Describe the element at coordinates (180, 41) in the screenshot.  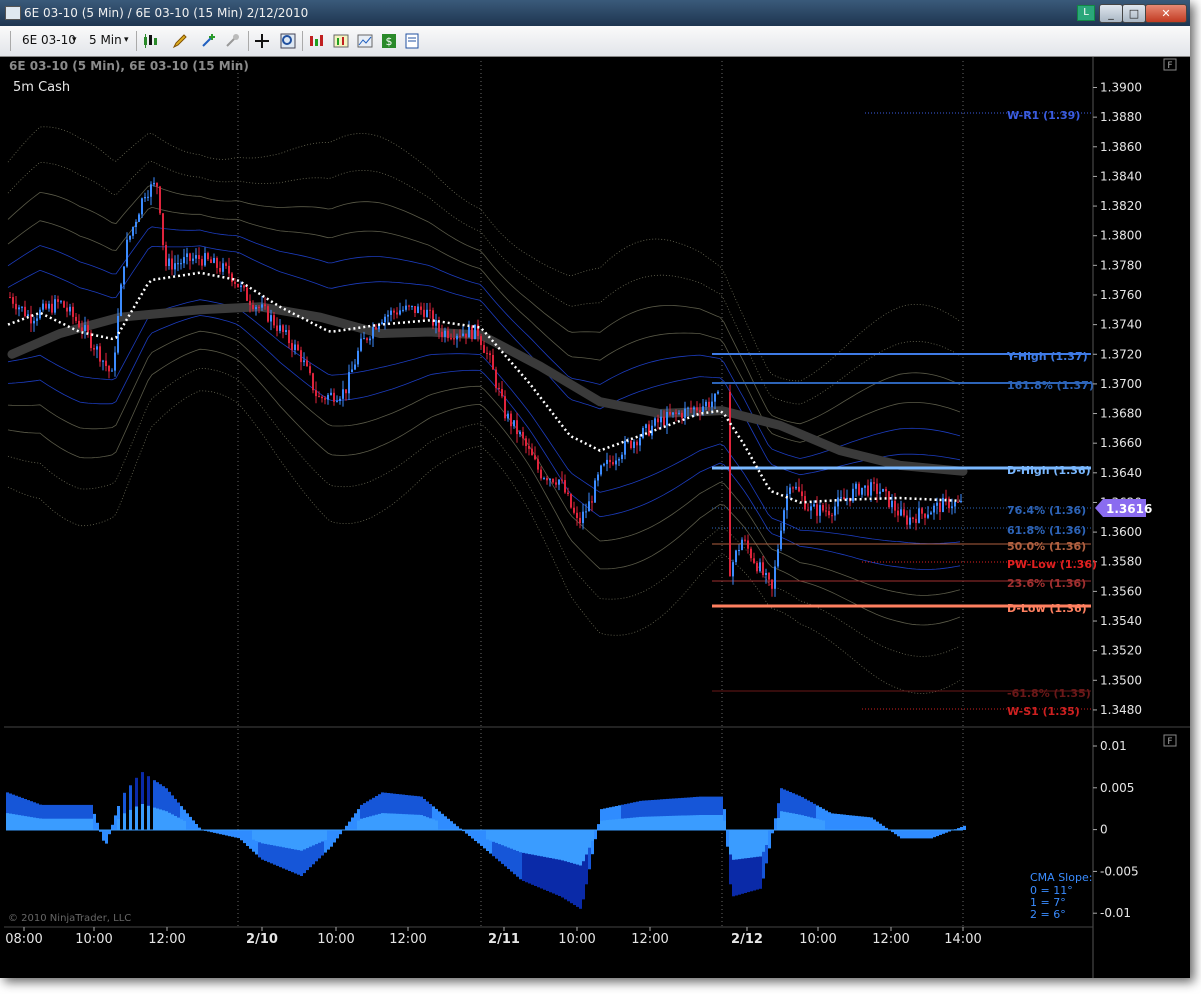
I see `pencil-icon` at that location.